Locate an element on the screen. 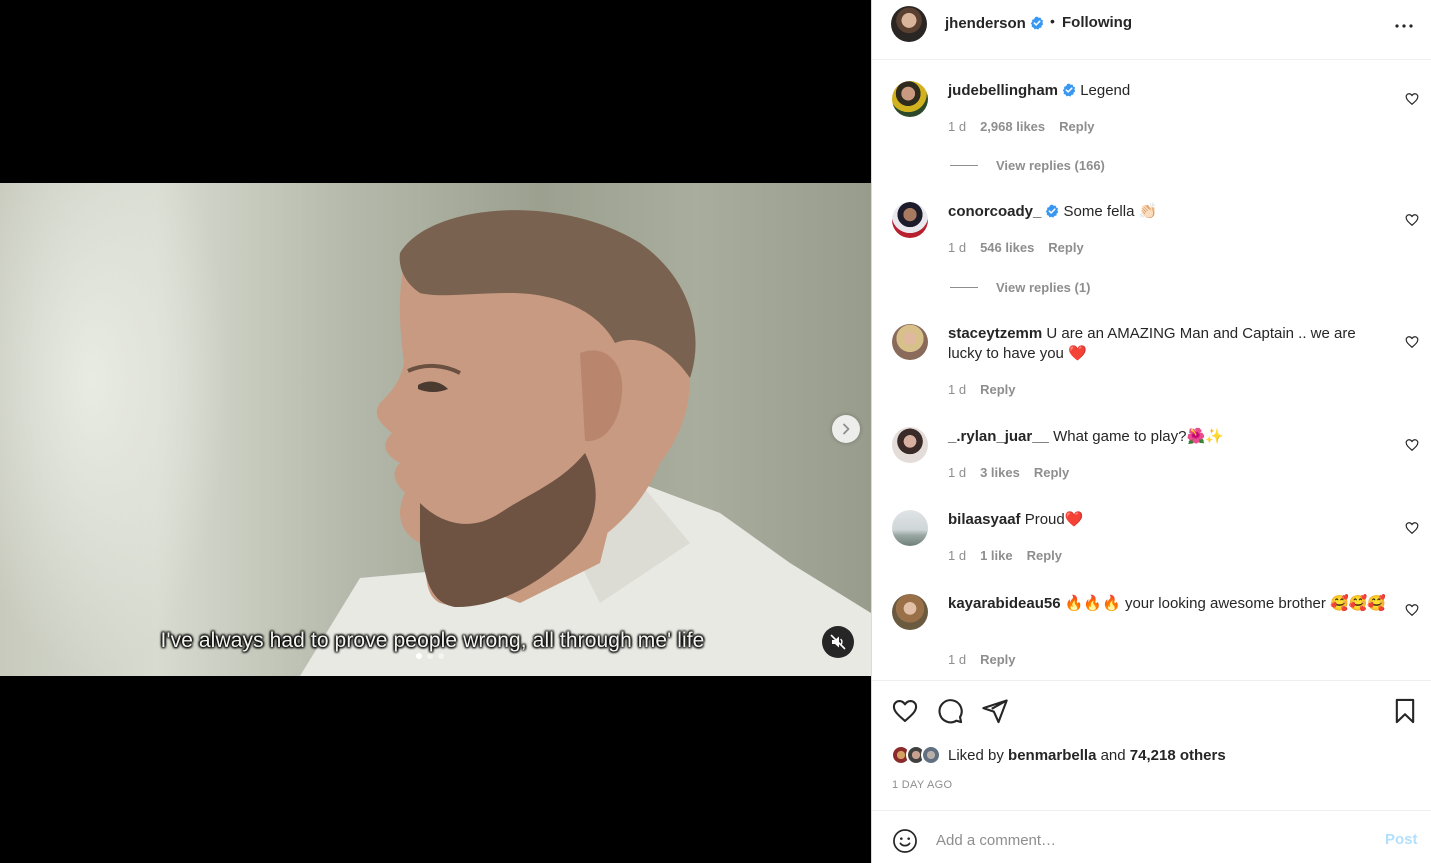 The height and width of the screenshot is (863, 1431). comment-content: What game to play?🌺✨ is located at coordinates (1138, 436).